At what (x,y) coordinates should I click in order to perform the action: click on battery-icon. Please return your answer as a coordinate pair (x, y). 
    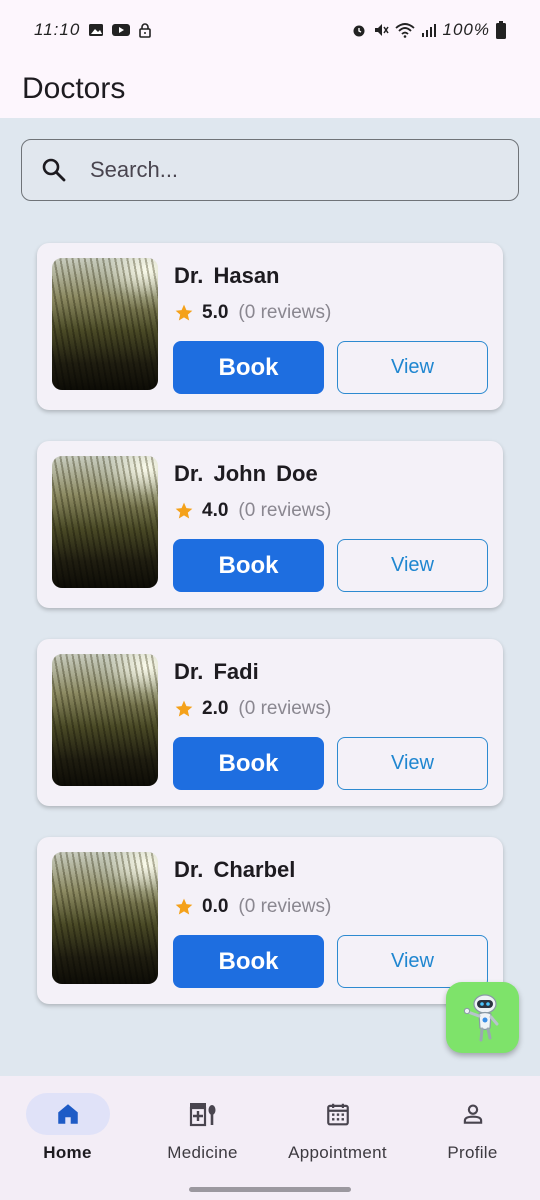
    Looking at the image, I should click on (501, 30).